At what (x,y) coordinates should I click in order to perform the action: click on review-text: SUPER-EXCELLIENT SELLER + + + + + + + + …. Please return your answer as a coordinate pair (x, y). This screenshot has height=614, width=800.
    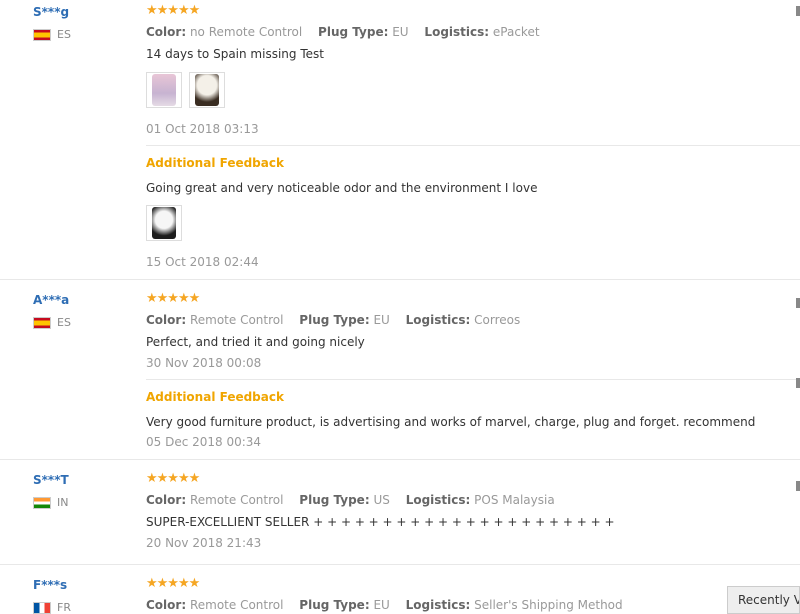
    Looking at the image, I should click on (380, 522).